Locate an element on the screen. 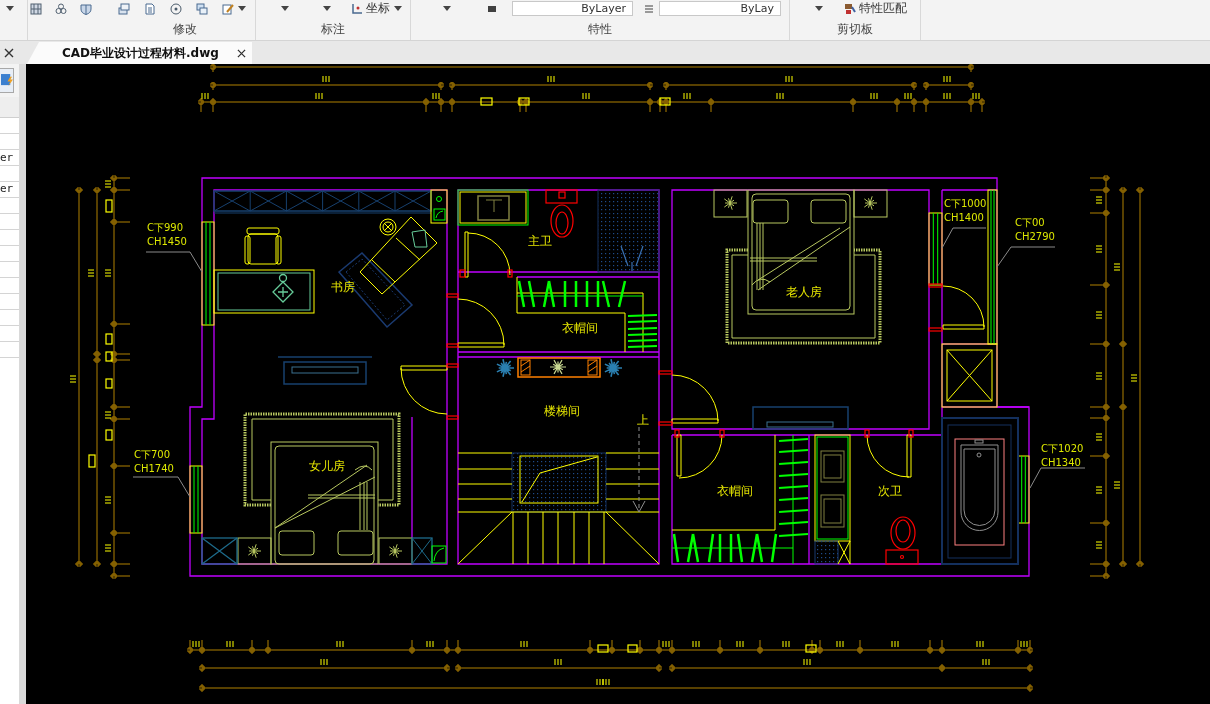 This screenshot has width=1210, height=704. lineweight-dropdown: ByLay is located at coordinates (720, 8).